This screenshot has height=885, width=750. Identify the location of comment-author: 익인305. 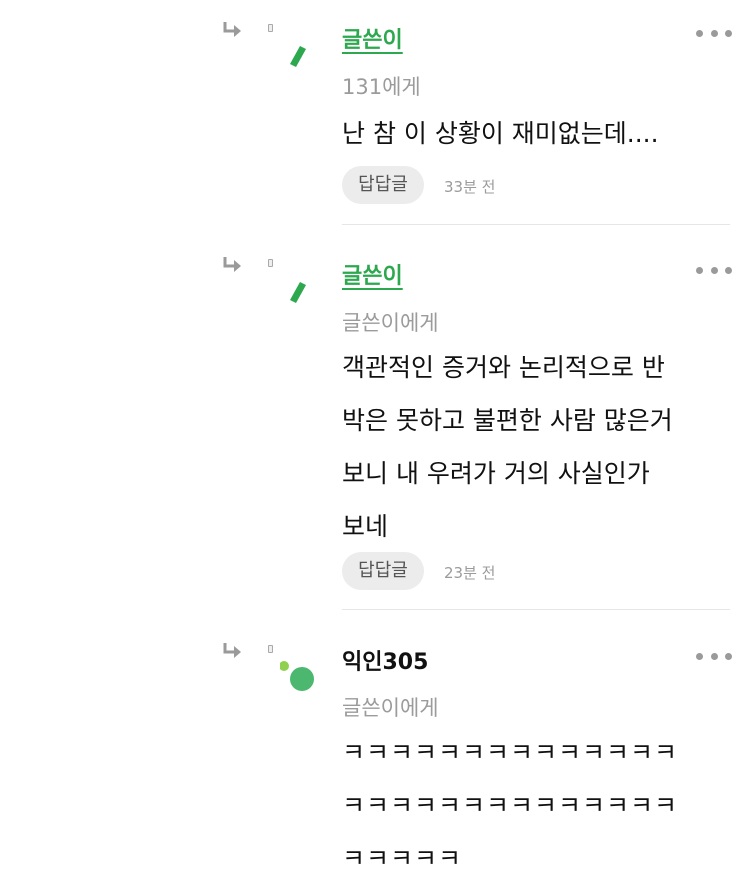
(385, 660).